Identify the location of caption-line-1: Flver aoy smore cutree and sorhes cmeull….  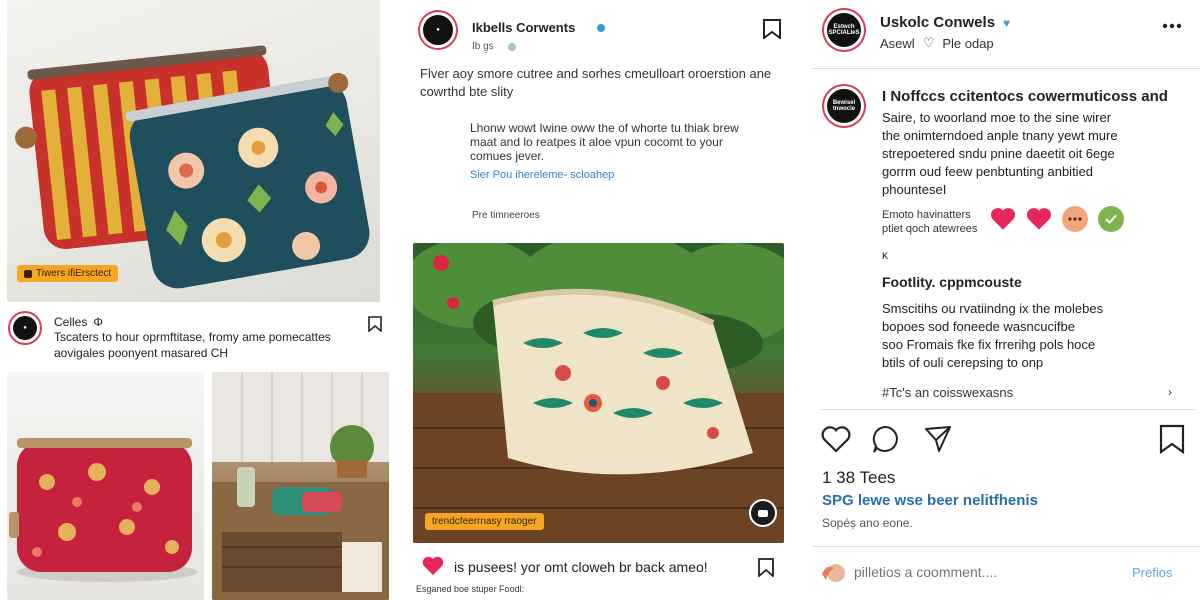
(596, 73).